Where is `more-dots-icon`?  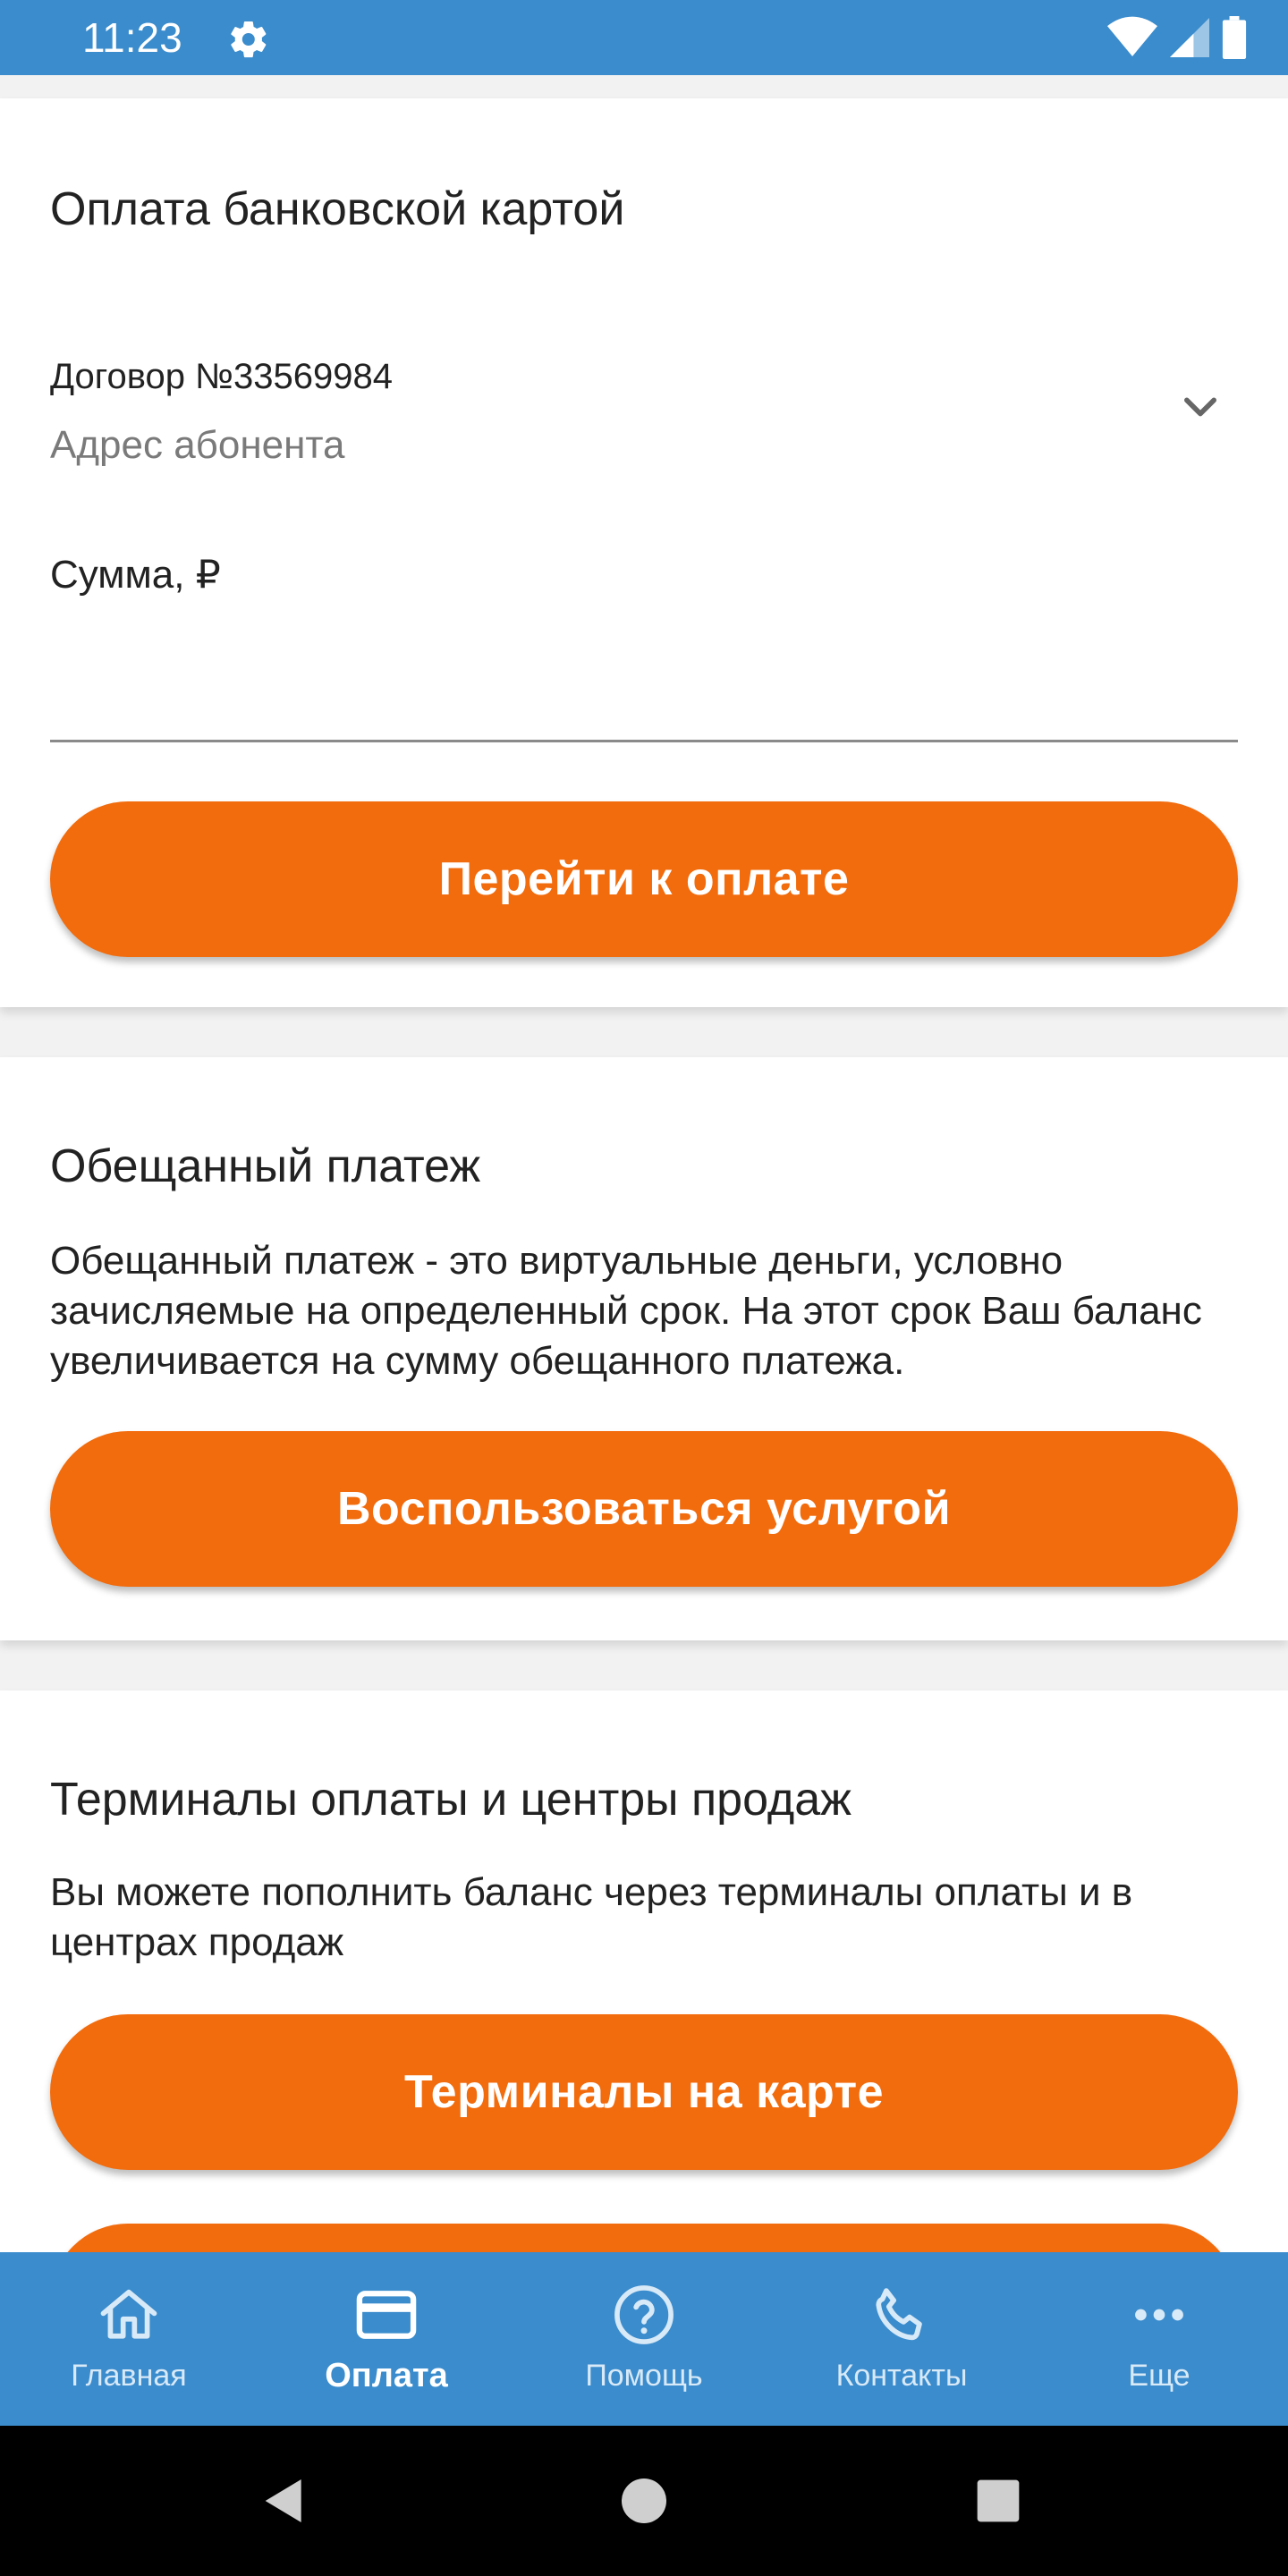 more-dots-icon is located at coordinates (1159, 2315).